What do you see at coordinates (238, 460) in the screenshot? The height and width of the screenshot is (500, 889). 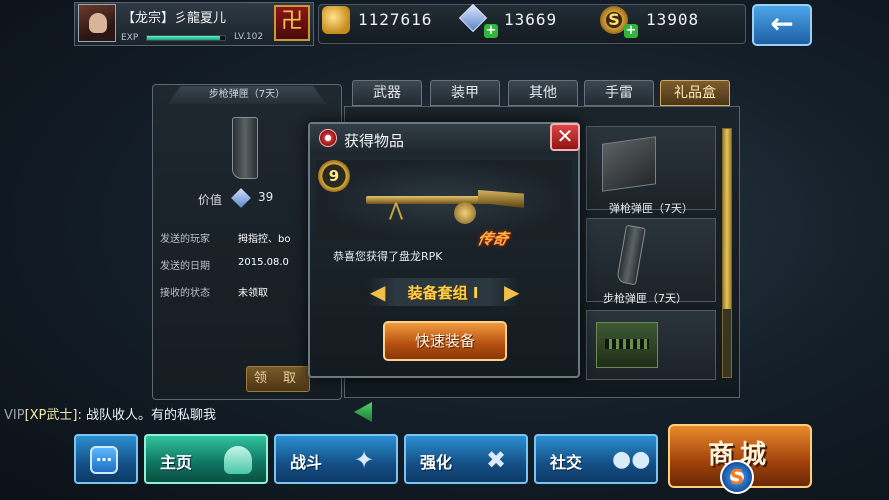 I see `helmet-icon` at bounding box center [238, 460].